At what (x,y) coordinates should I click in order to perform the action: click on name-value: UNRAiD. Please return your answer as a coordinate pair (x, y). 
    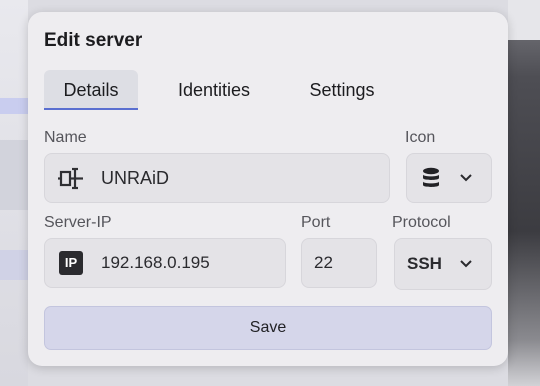
    Looking at the image, I should click on (135, 178).